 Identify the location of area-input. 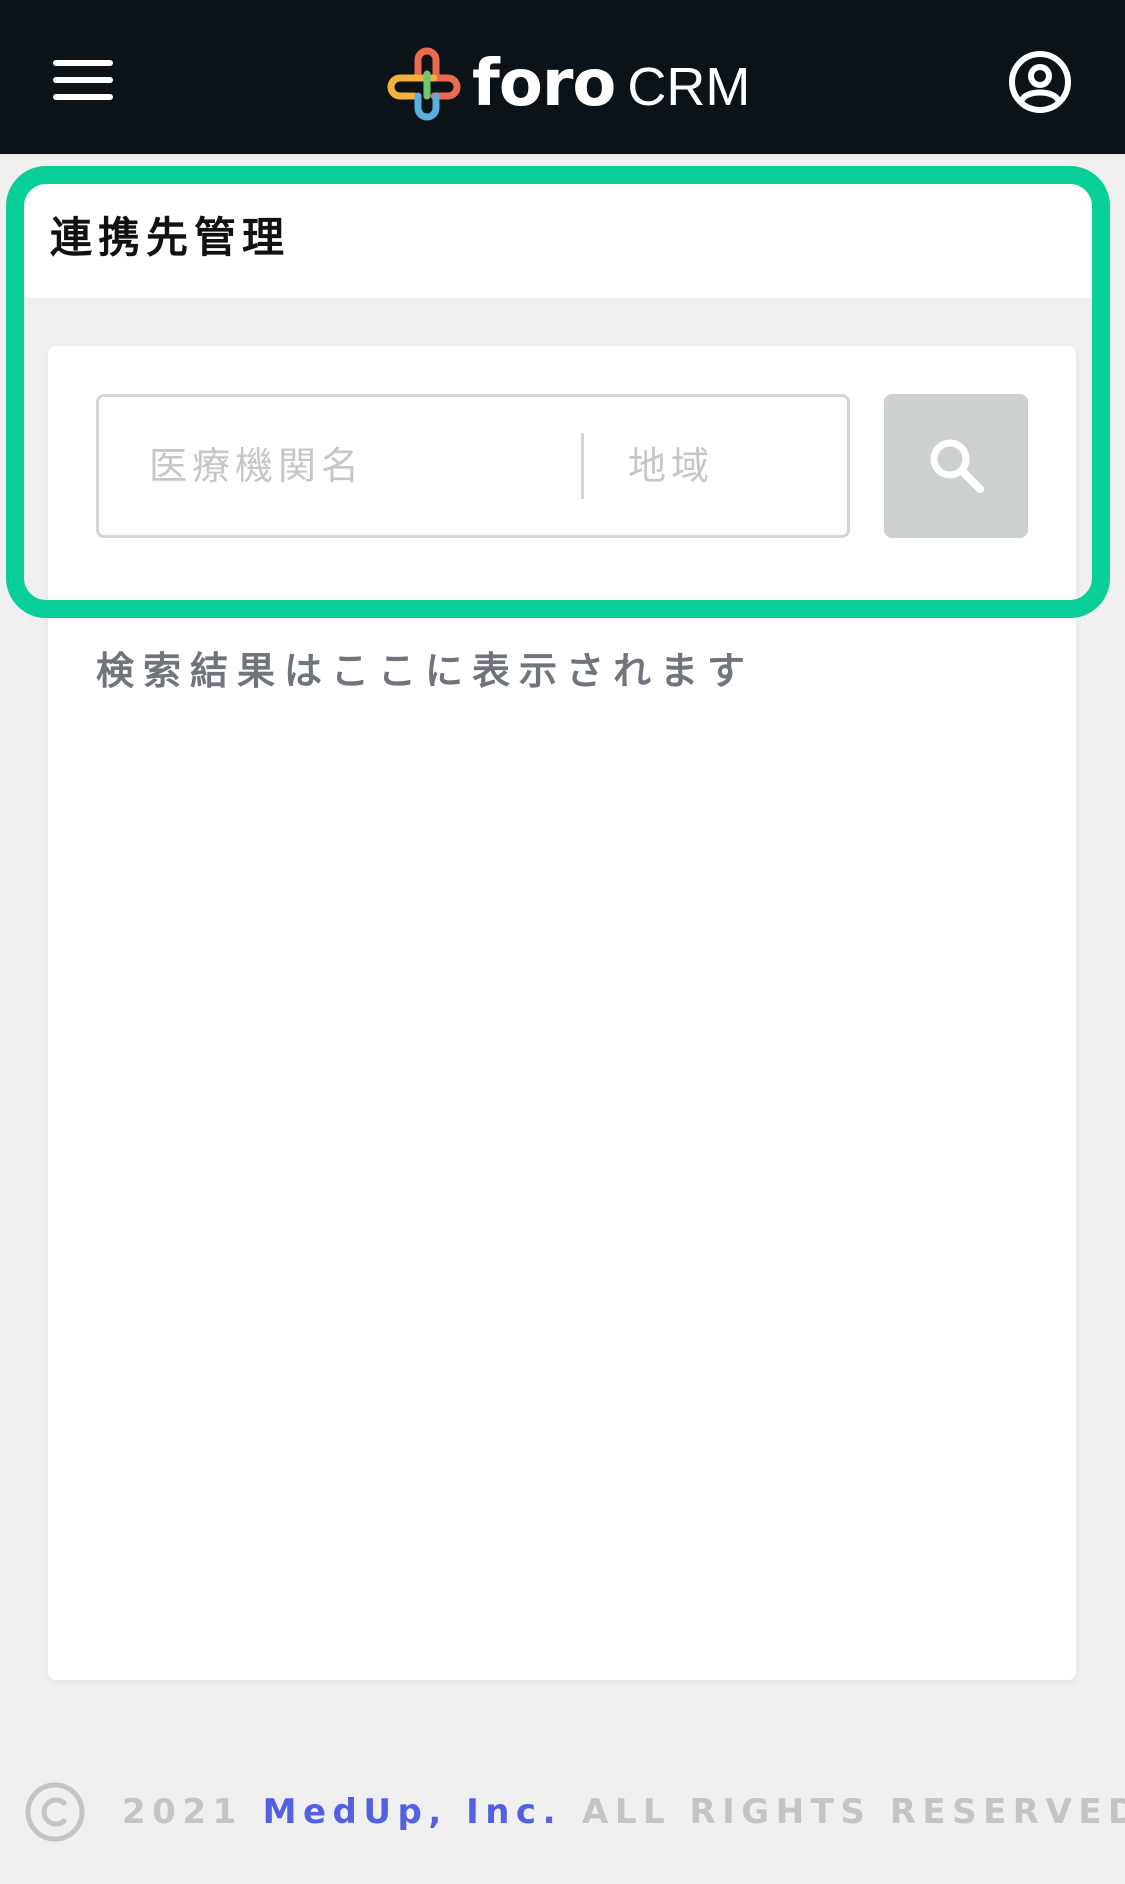
(707, 466).